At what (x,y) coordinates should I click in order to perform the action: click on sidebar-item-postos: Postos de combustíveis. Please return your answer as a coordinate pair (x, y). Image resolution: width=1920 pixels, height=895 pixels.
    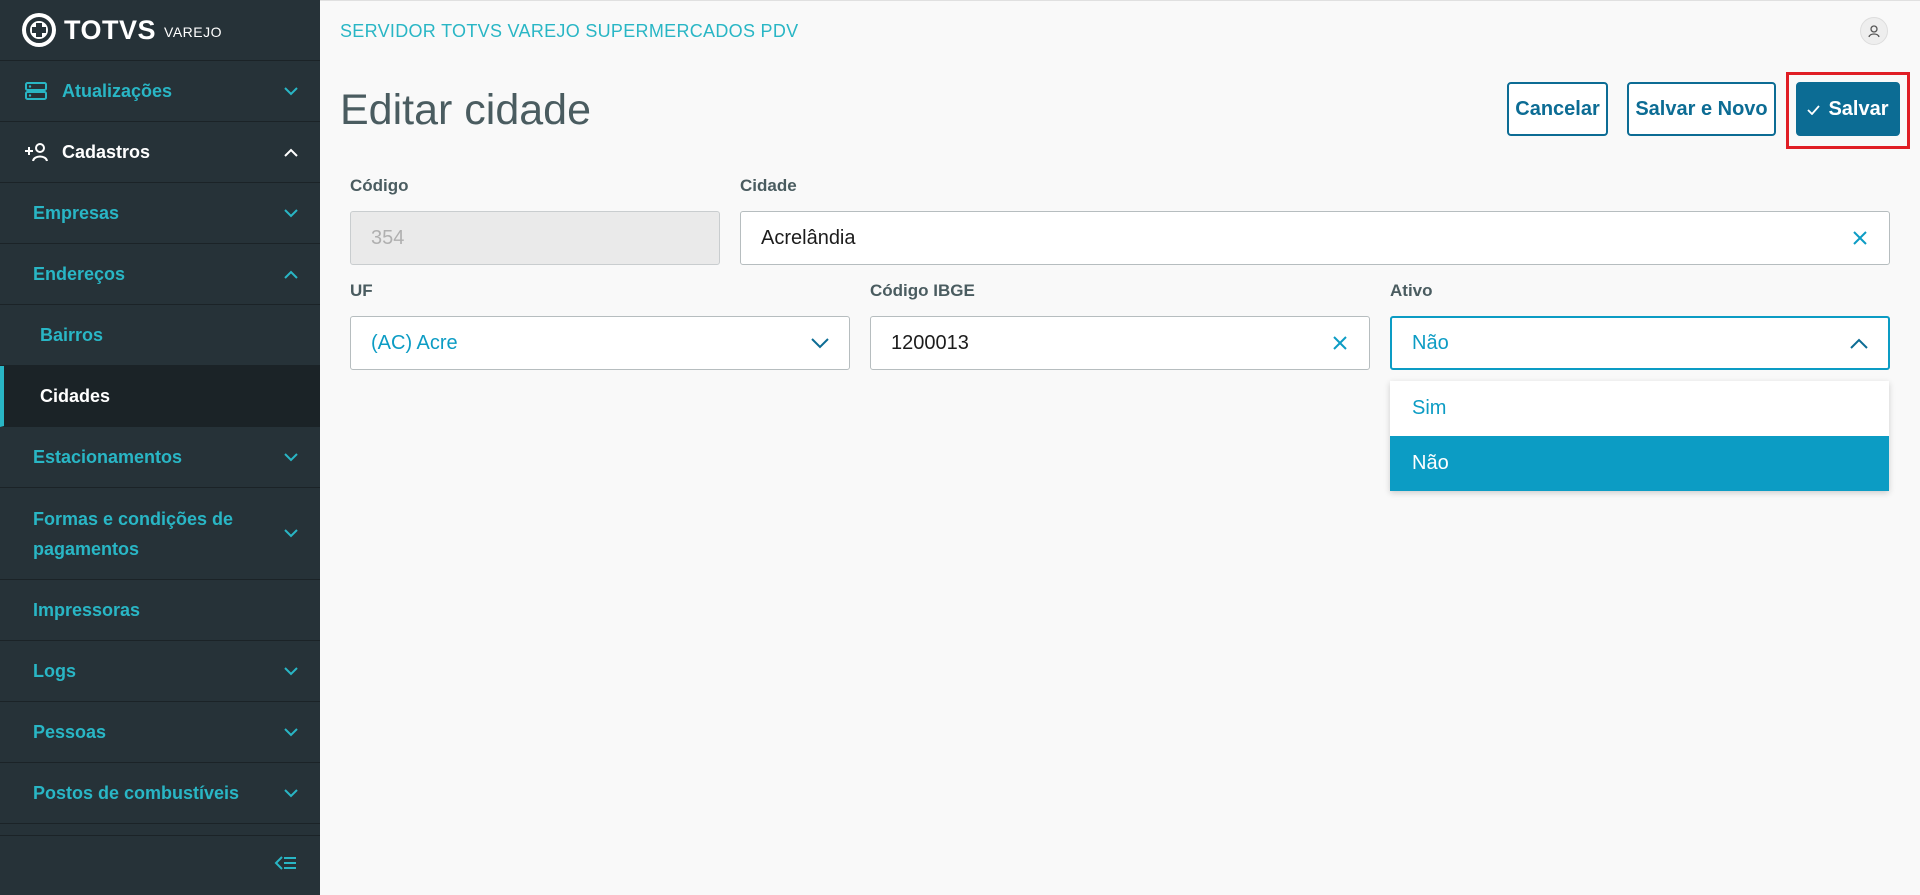
    Looking at the image, I should click on (160, 793).